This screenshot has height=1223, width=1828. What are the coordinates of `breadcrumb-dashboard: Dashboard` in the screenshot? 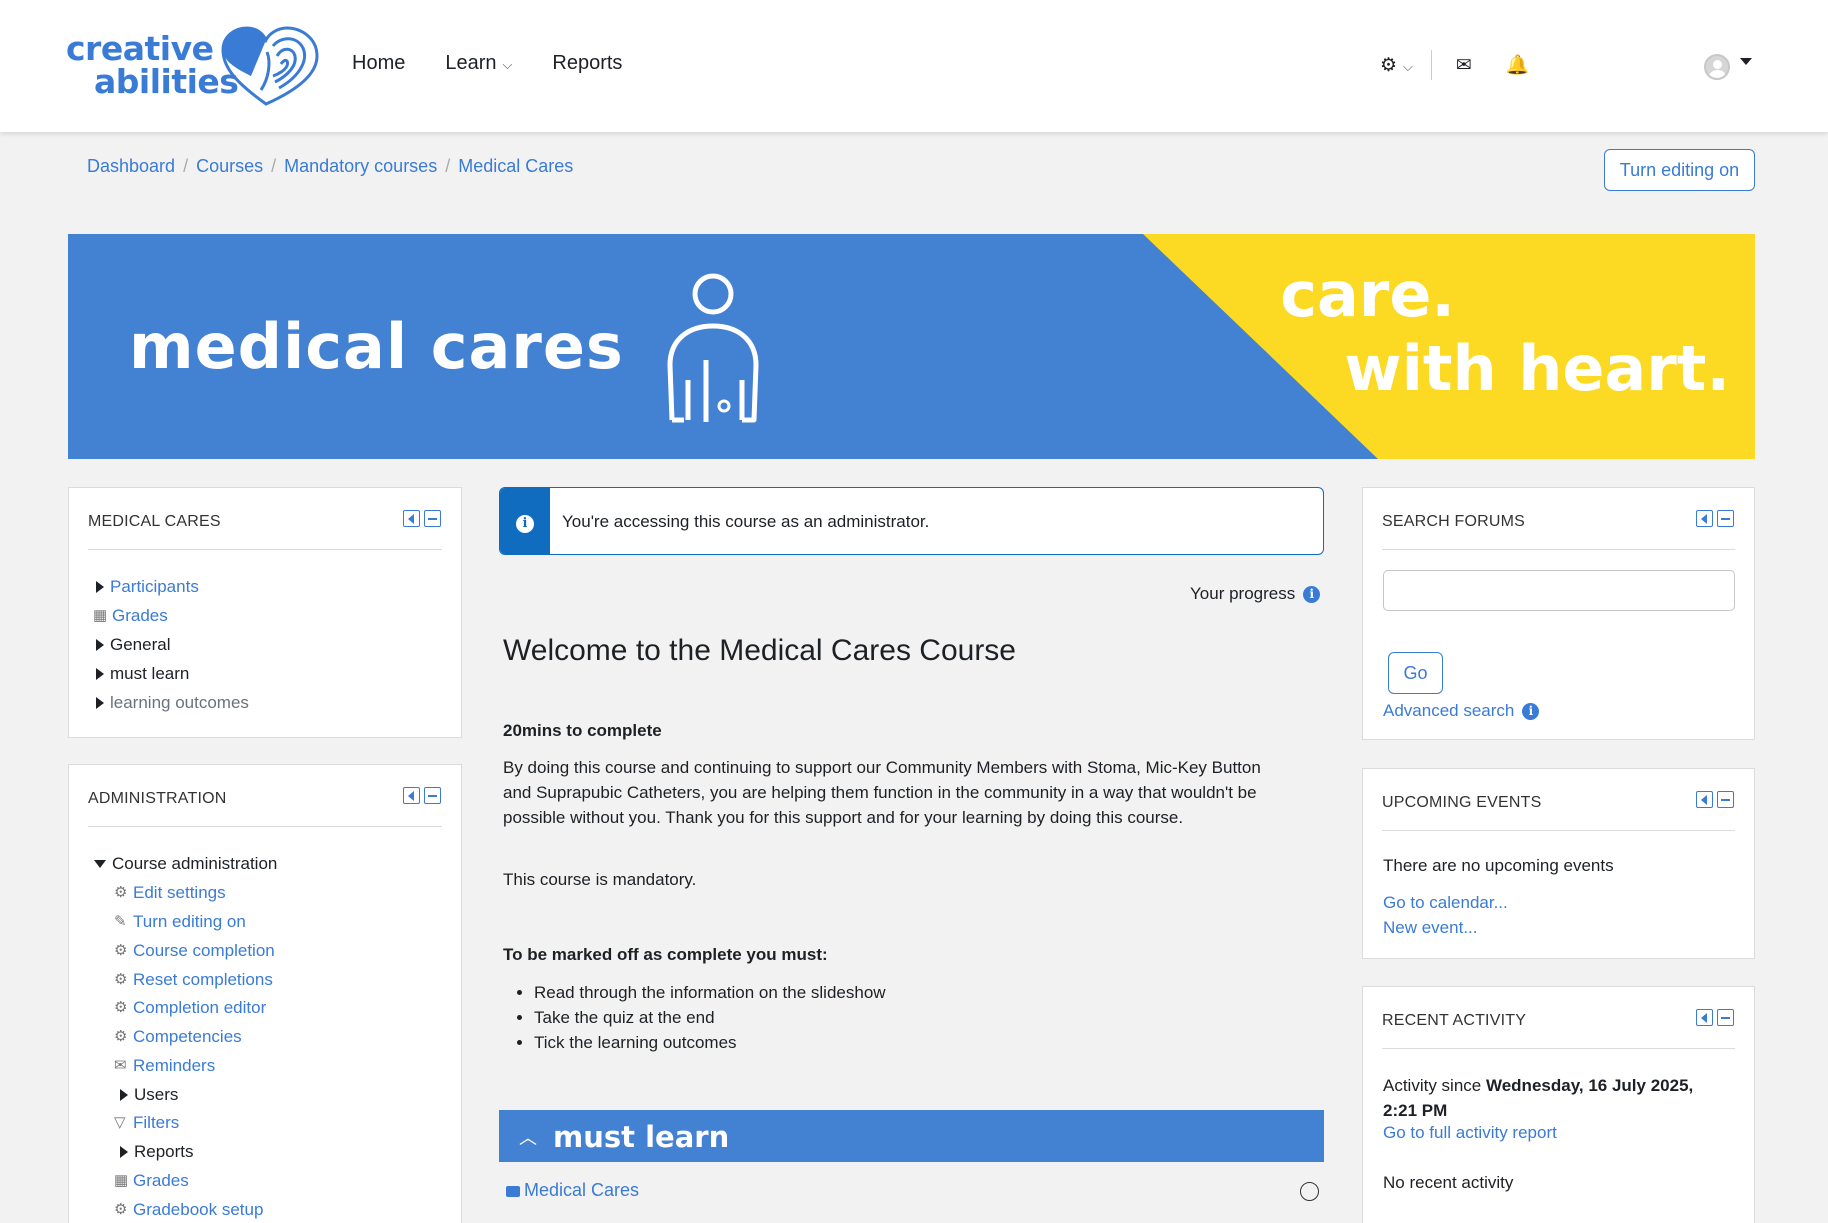 It's located at (131, 166).